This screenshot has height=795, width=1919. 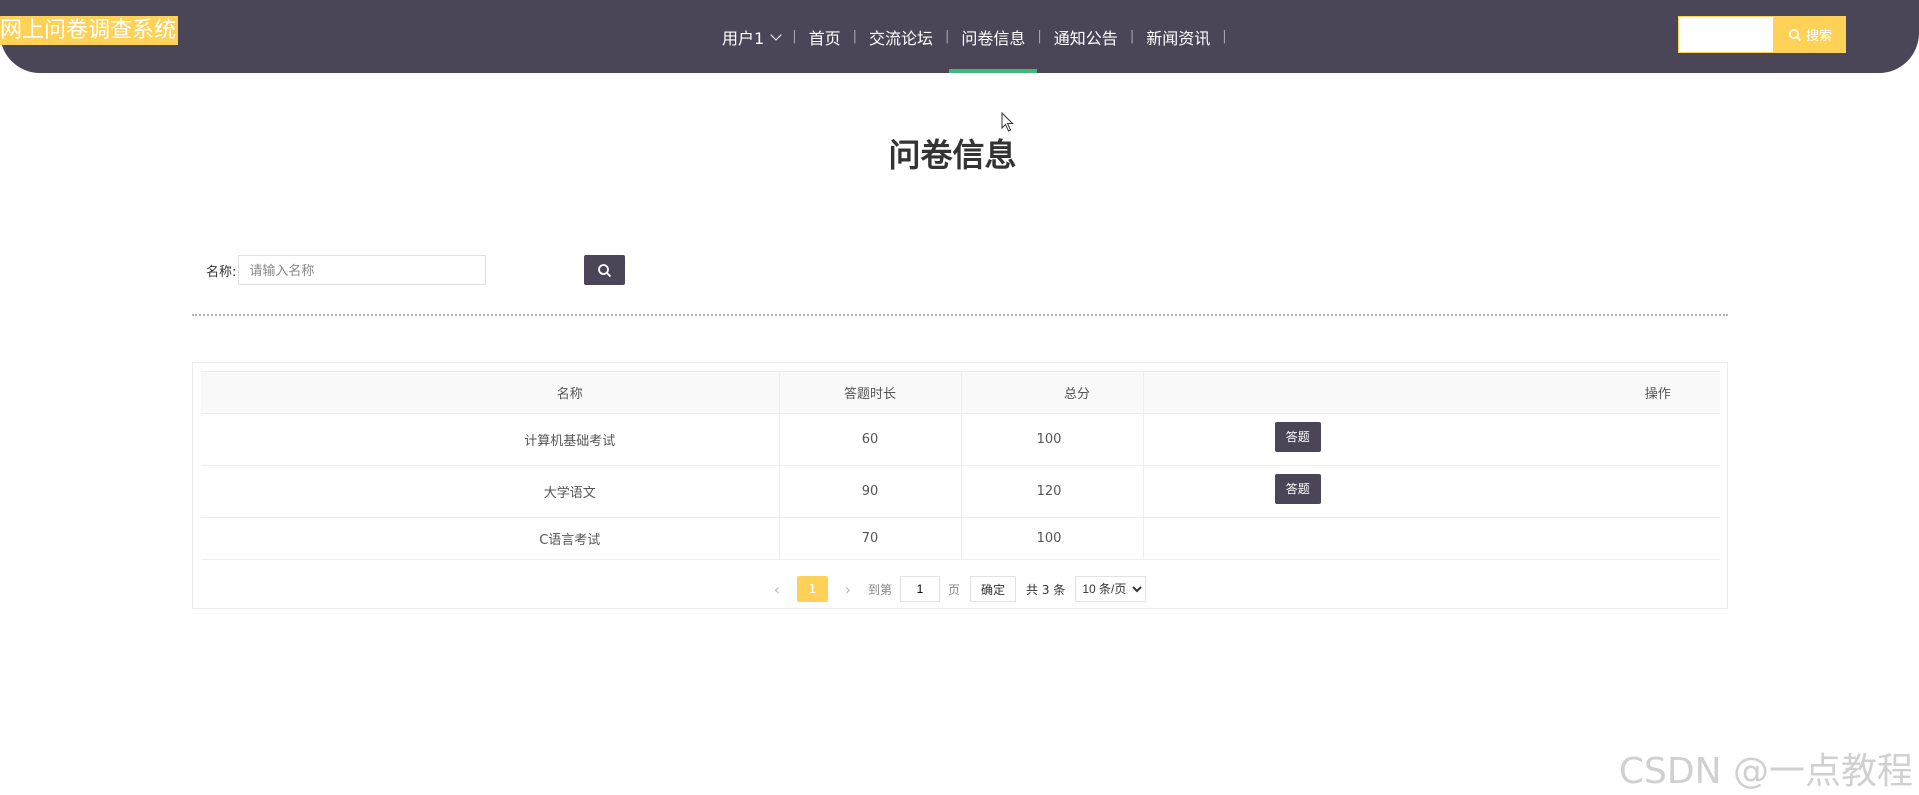 I want to click on nav-item-label: 交流论坛, so click(x=900, y=38).